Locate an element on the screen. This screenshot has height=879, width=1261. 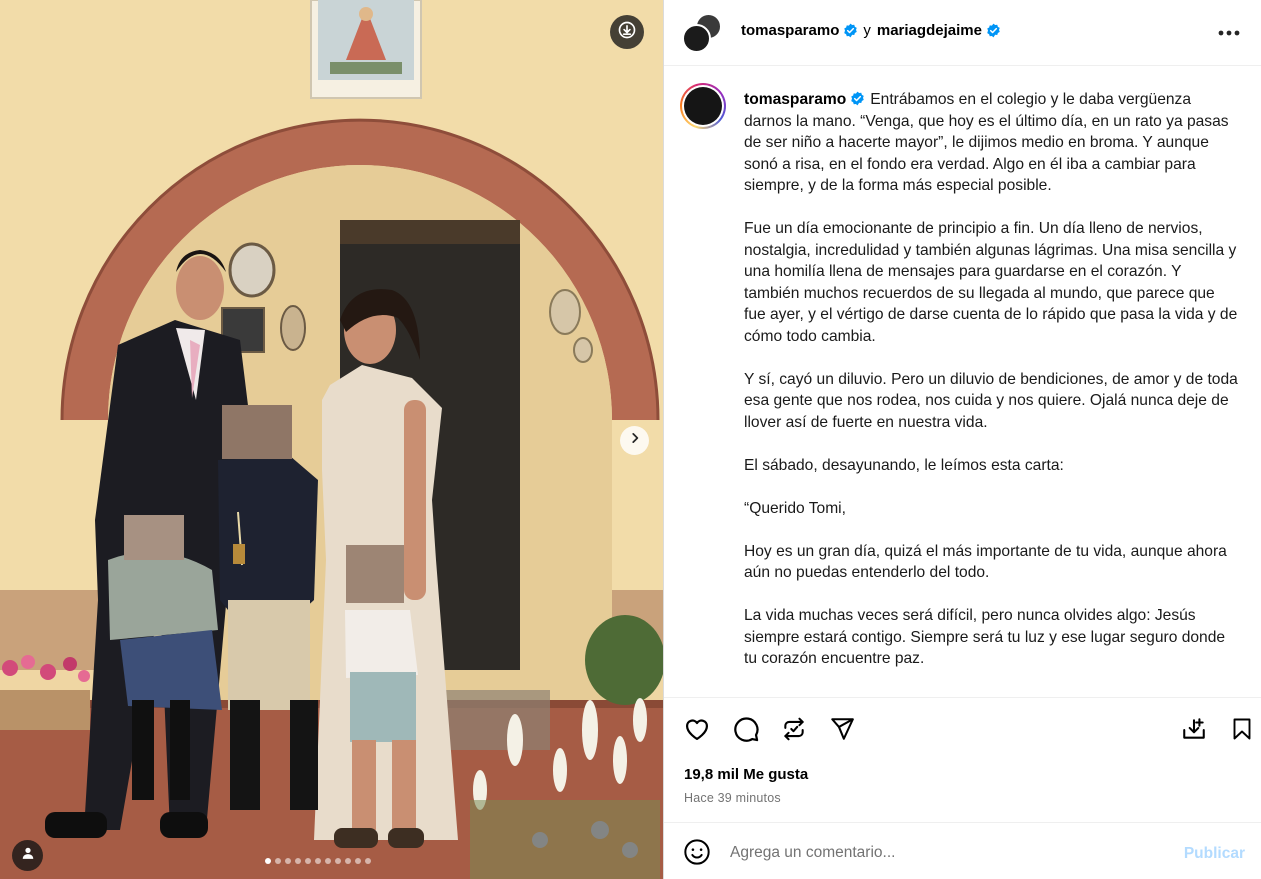
carousel-indicator is located at coordinates (318, 861).